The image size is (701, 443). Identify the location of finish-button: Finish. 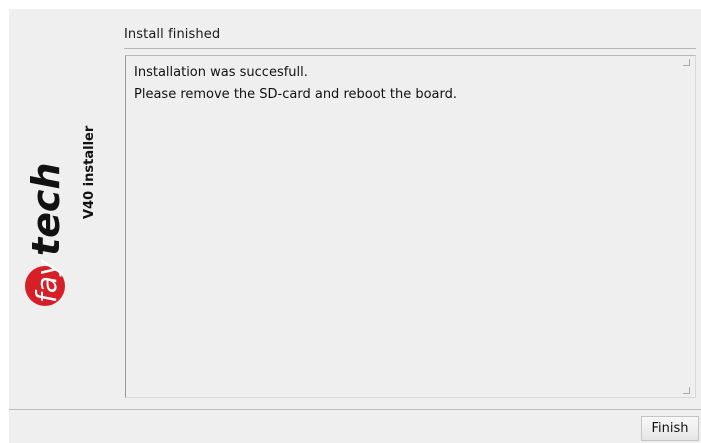
(670, 428).